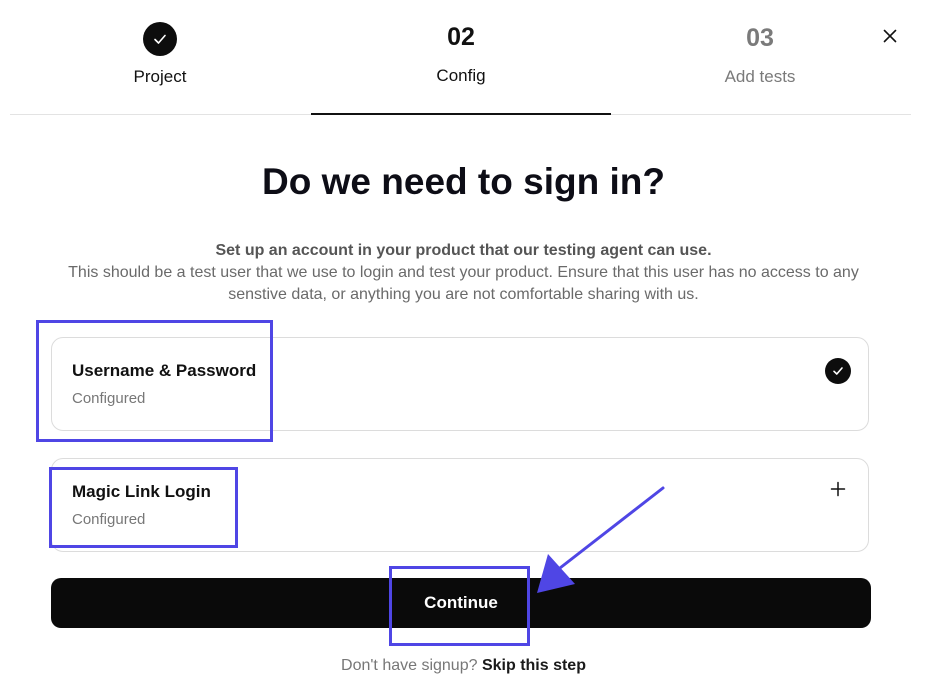 The height and width of the screenshot is (694, 927). Describe the element at coordinates (141, 491) in the screenshot. I see `auth-option-title: Magic Link Login` at that location.